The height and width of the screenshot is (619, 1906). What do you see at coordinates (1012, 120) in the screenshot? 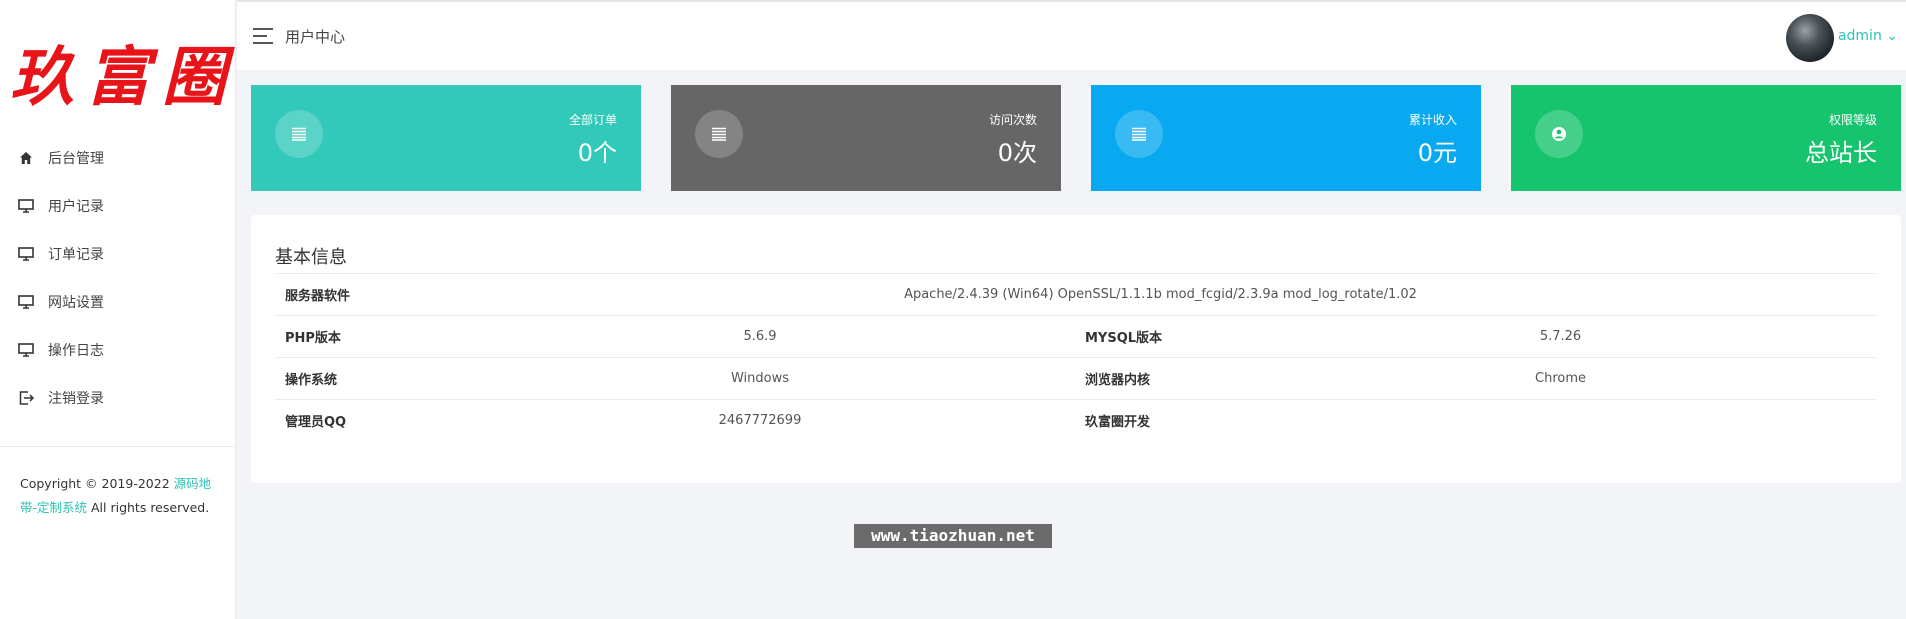
I see `stat-label: 访问次数` at bounding box center [1012, 120].